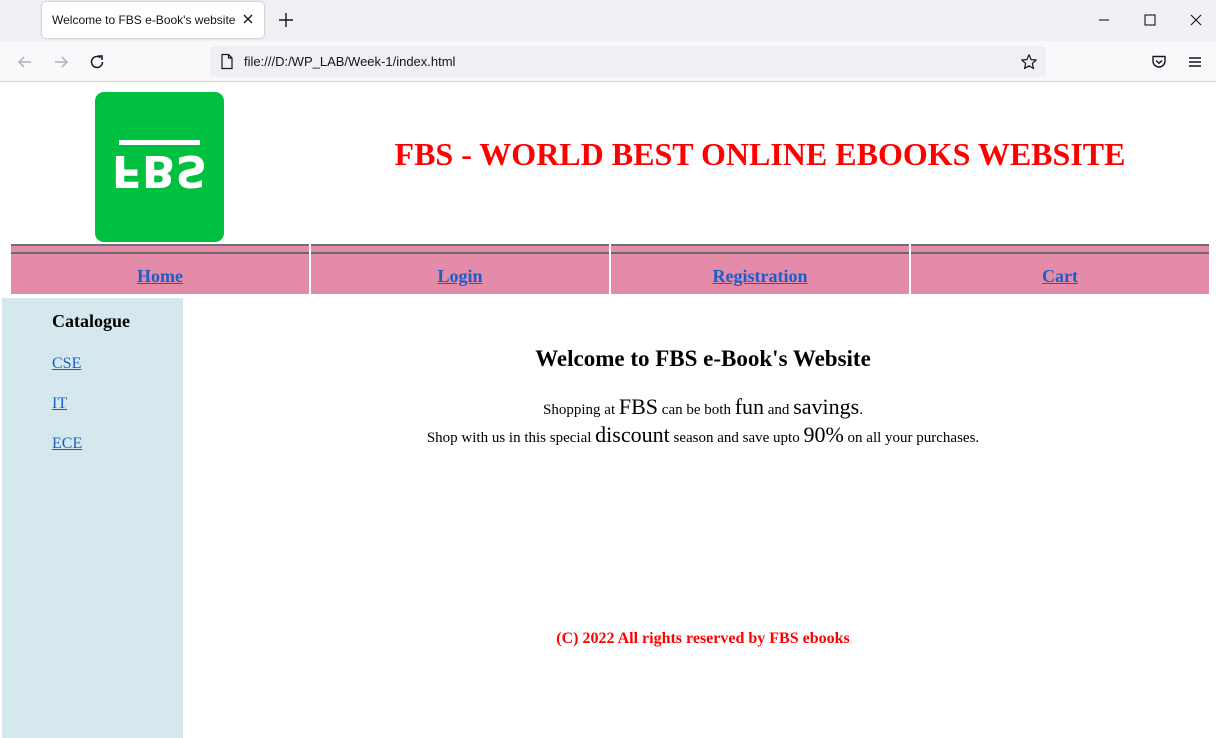 The image size is (1216, 738). What do you see at coordinates (1104, 20) in the screenshot?
I see `minimize-icon` at bounding box center [1104, 20].